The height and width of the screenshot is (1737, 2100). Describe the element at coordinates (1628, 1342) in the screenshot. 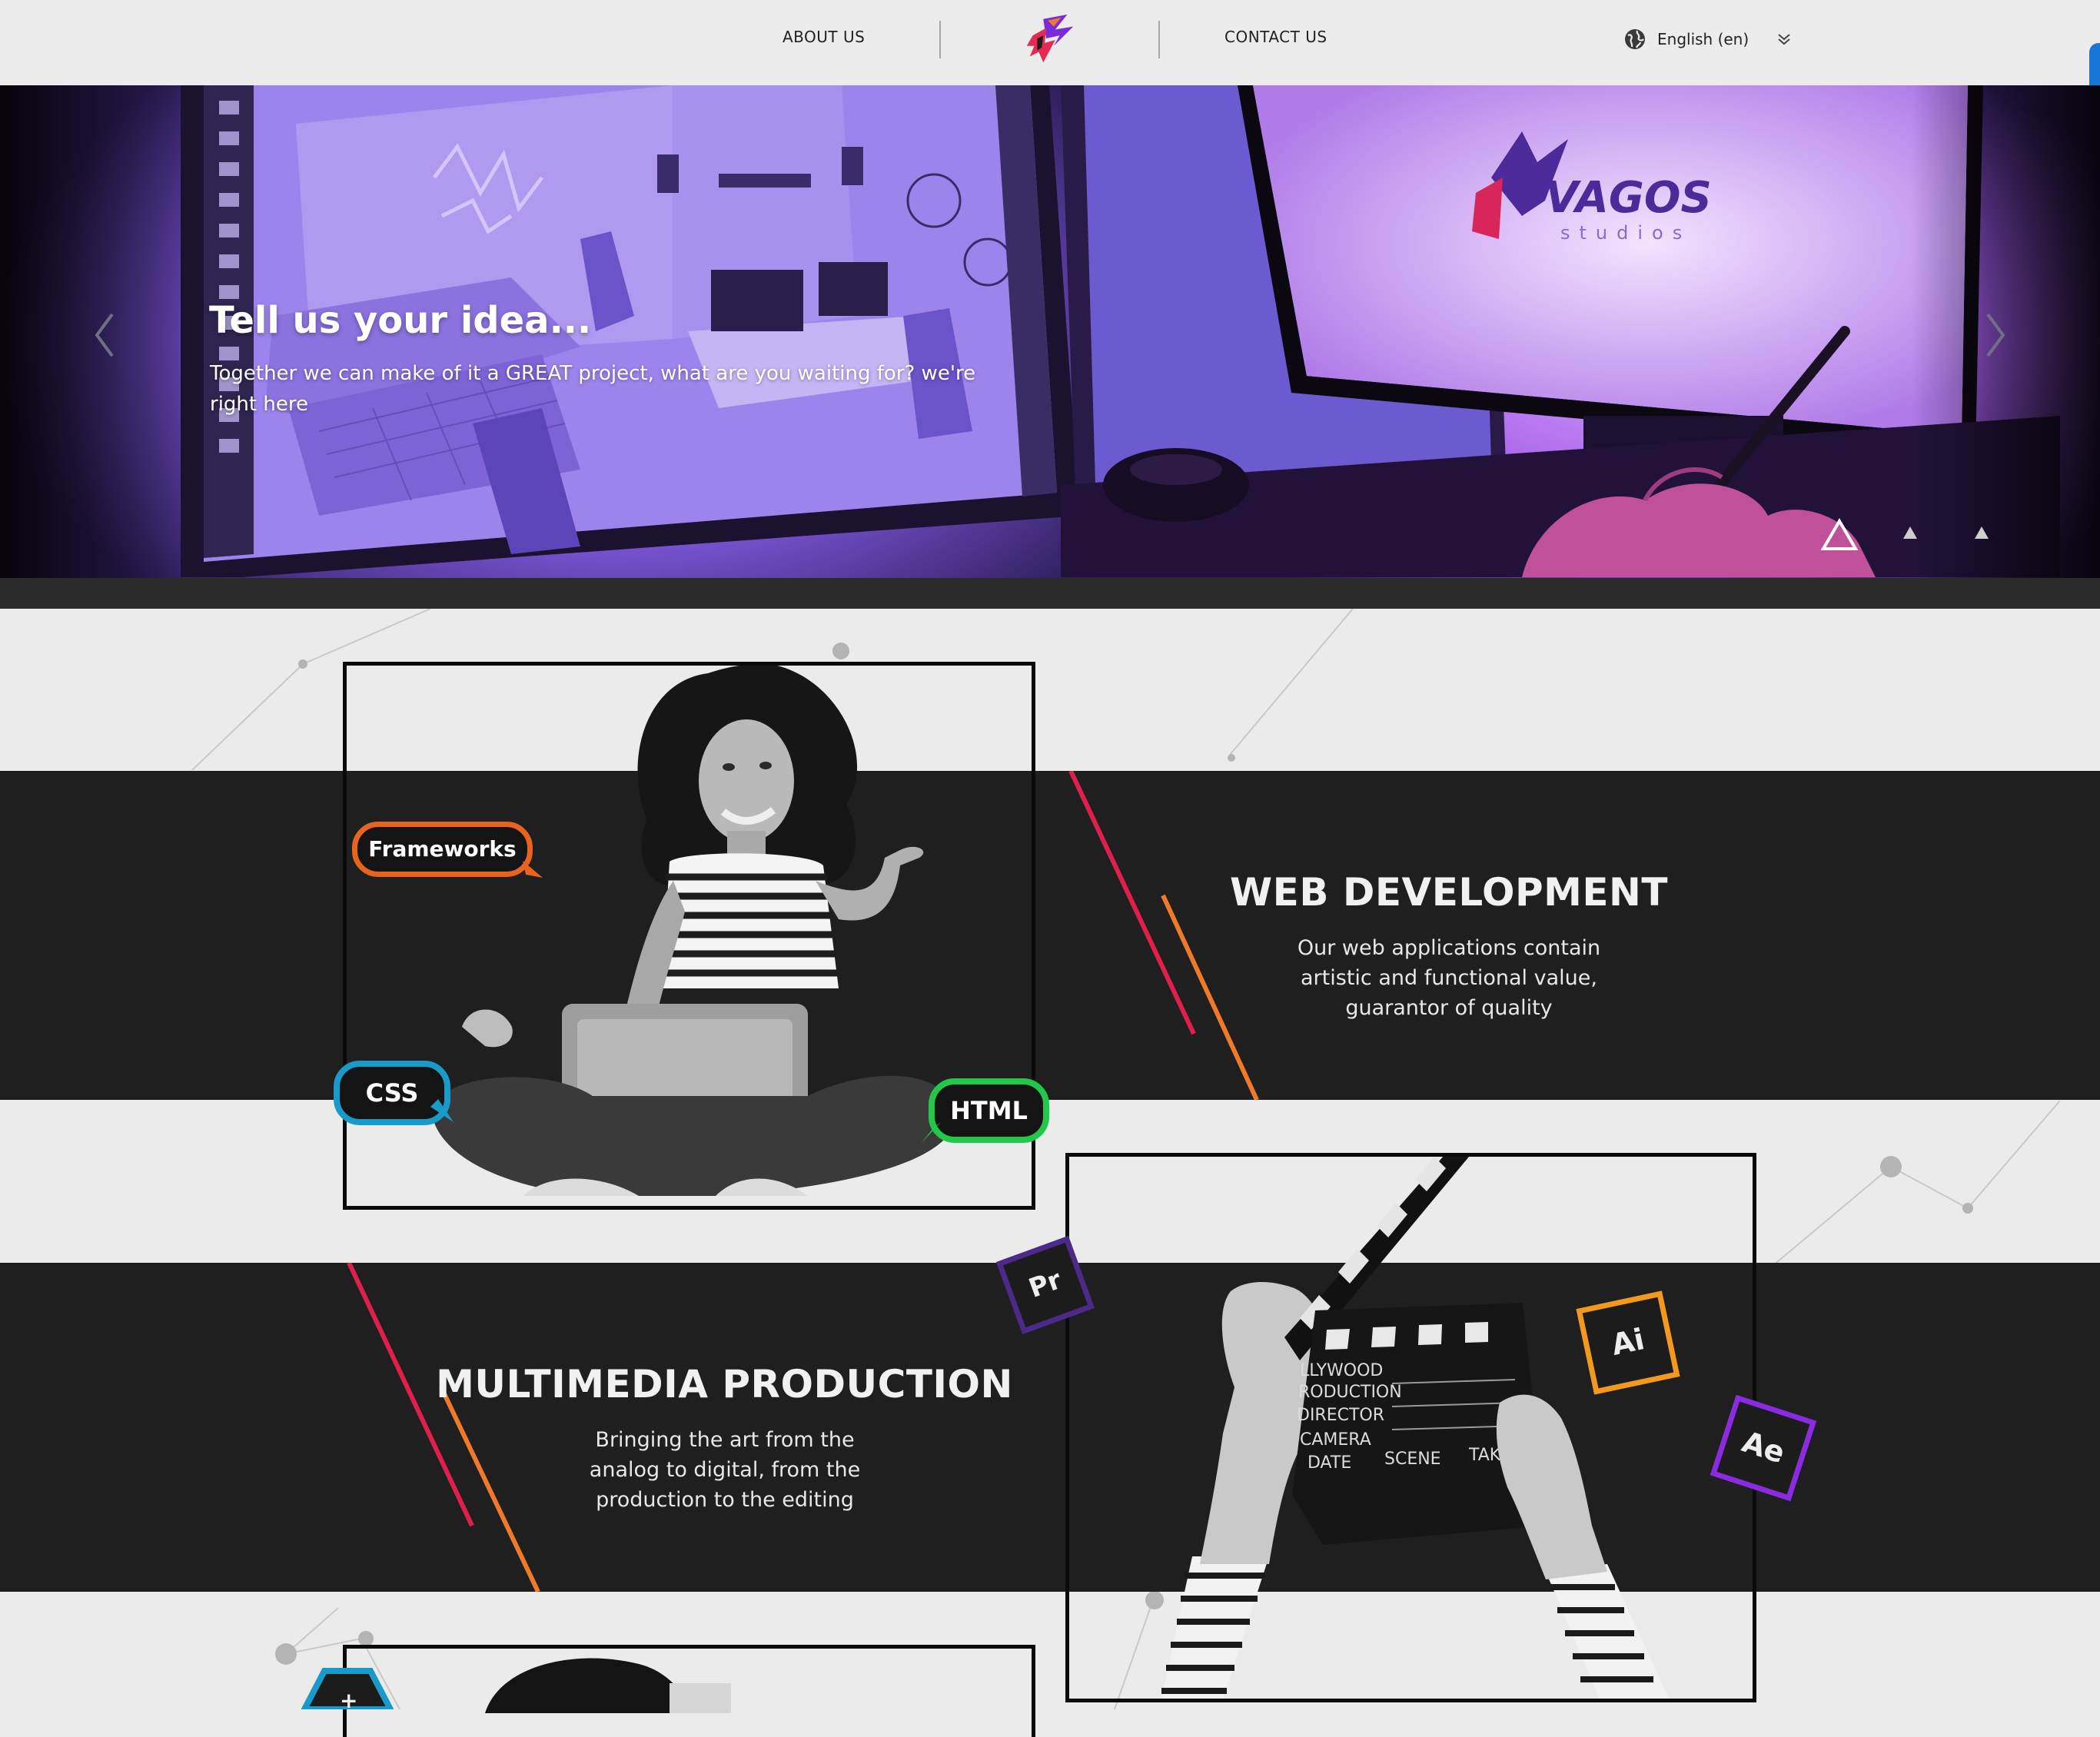

I see `badge-illustrator-icon: Ai` at that location.